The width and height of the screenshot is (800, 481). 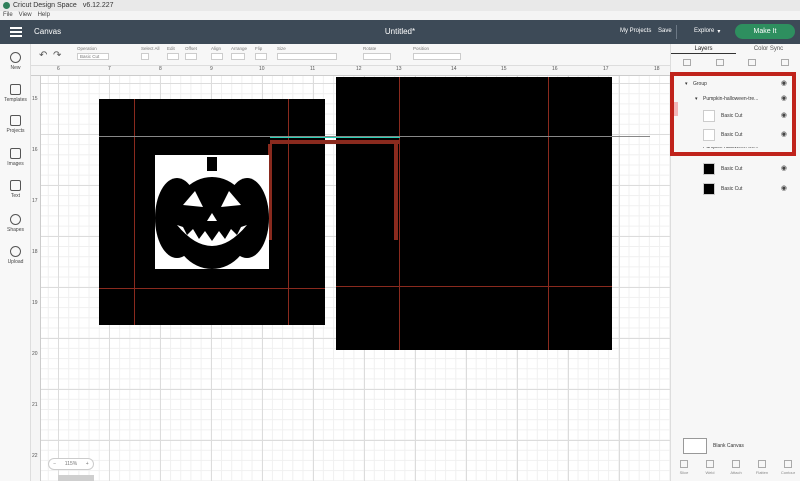 What do you see at coordinates (707, 31) in the screenshot?
I see `explore-dropdown: Explore ▾` at bounding box center [707, 31].